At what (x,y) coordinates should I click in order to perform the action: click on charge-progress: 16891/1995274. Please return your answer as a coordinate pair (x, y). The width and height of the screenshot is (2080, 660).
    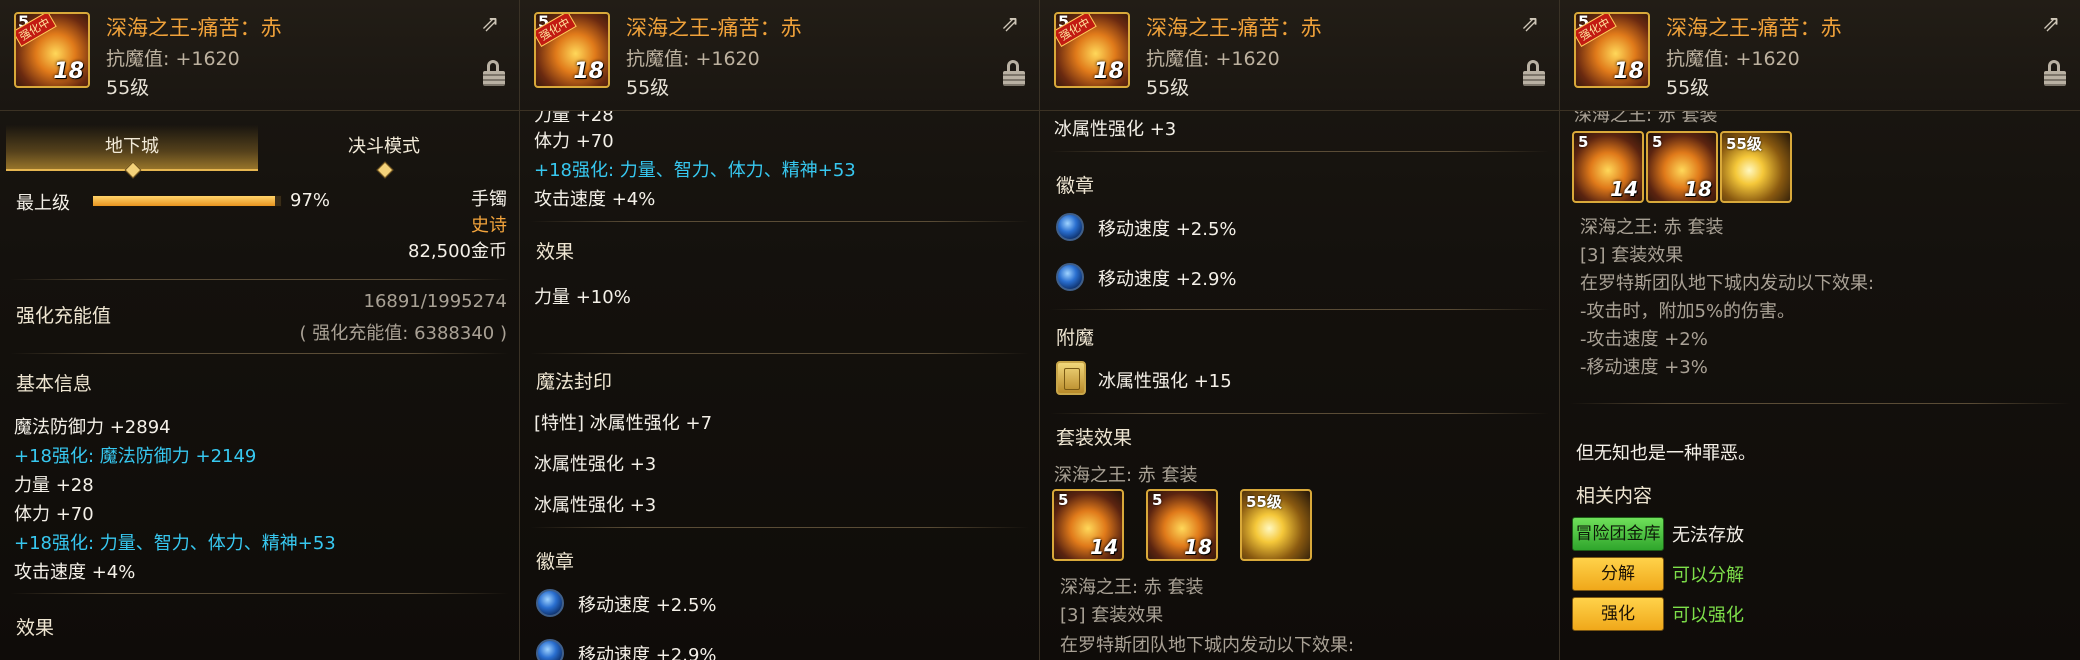
    Looking at the image, I should click on (435, 301).